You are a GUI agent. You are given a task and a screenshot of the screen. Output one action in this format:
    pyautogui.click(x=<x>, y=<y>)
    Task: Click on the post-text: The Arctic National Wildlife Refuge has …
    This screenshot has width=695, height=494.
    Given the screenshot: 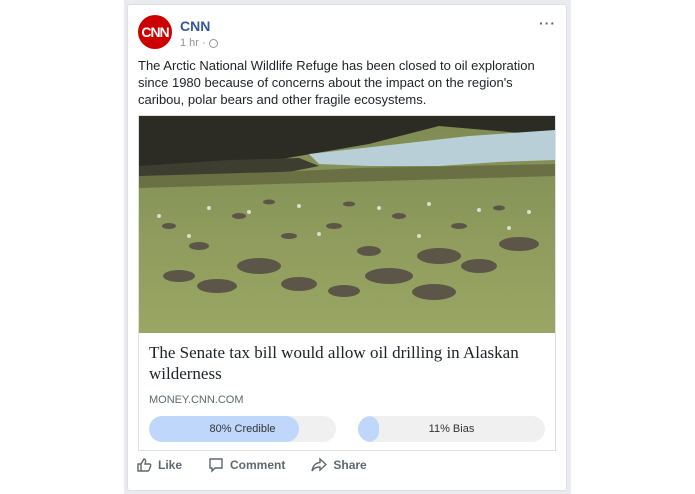 What is the action you would take?
    pyautogui.click(x=336, y=82)
    